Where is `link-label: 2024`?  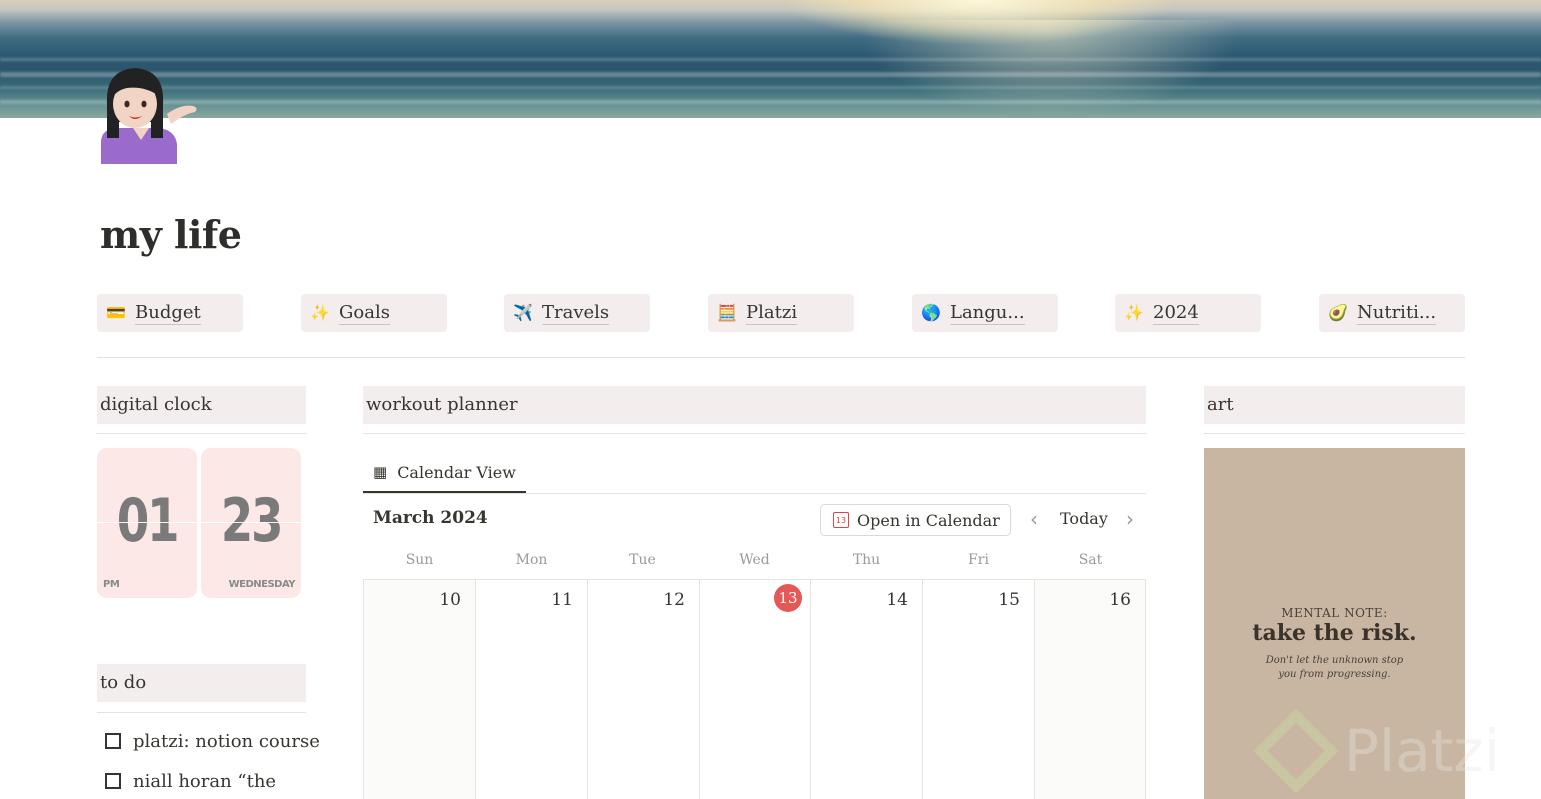
link-label: 2024 is located at coordinates (1176, 313).